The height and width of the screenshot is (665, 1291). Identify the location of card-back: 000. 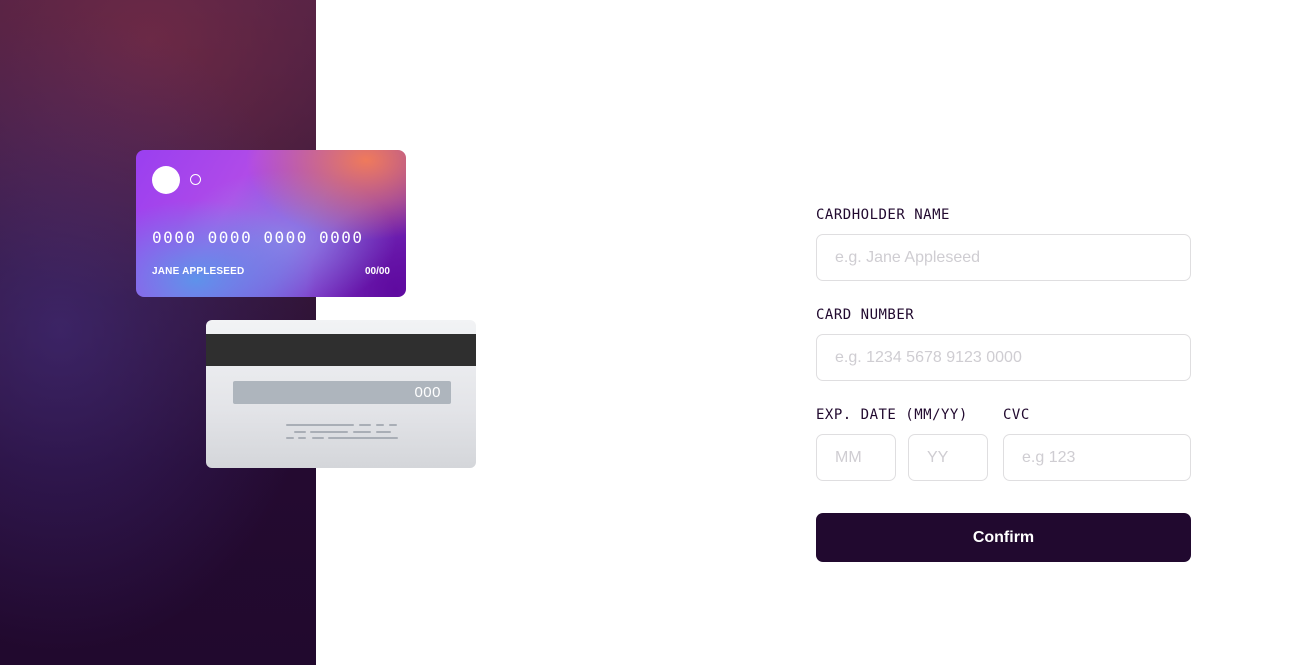
(341, 394).